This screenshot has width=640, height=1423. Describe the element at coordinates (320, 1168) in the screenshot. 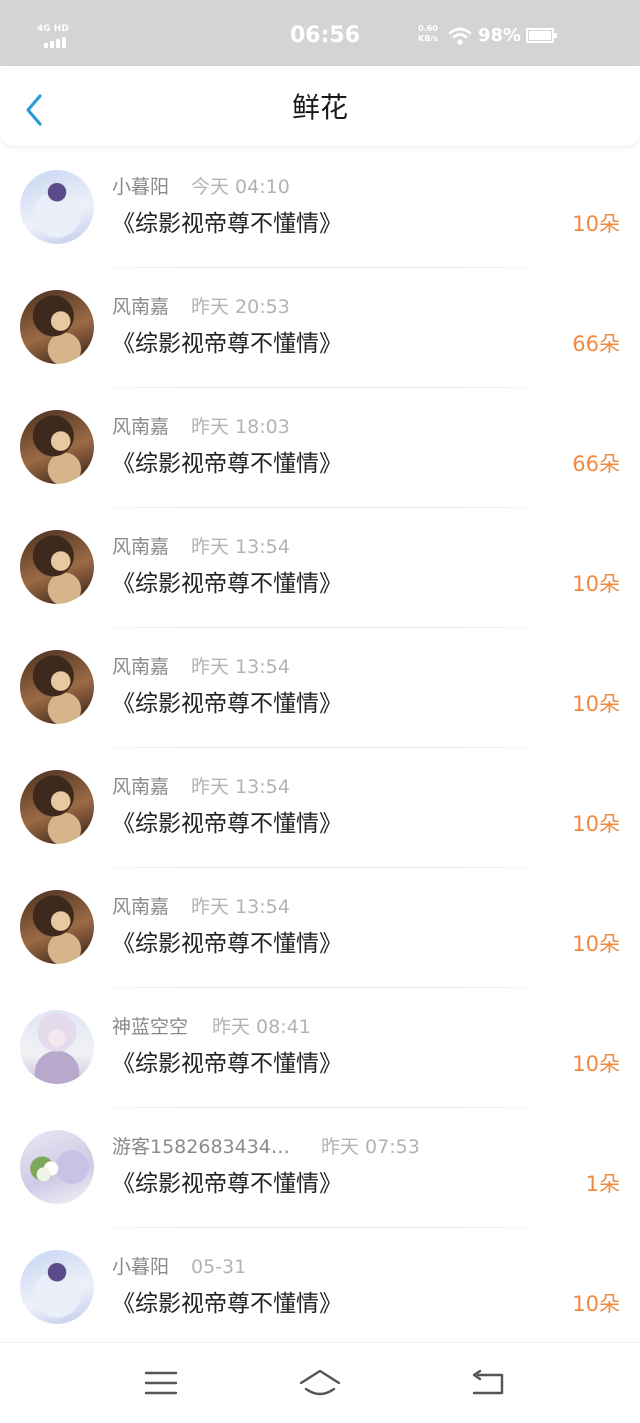

I see `list-item: 游客1582683434… 昨天 07:53 《综影视帝尊不懂情》 1朵` at that location.